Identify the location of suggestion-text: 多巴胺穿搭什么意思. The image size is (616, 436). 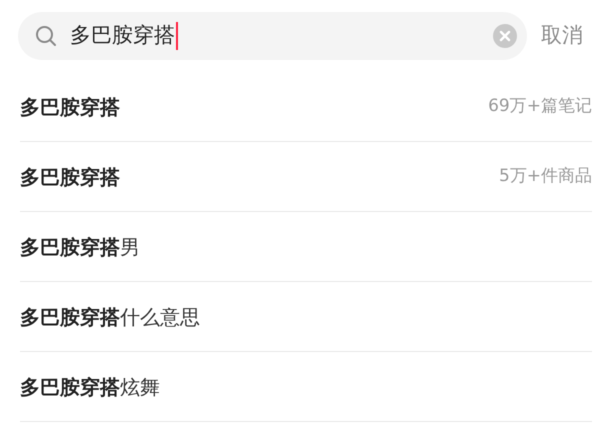
(110, 317).